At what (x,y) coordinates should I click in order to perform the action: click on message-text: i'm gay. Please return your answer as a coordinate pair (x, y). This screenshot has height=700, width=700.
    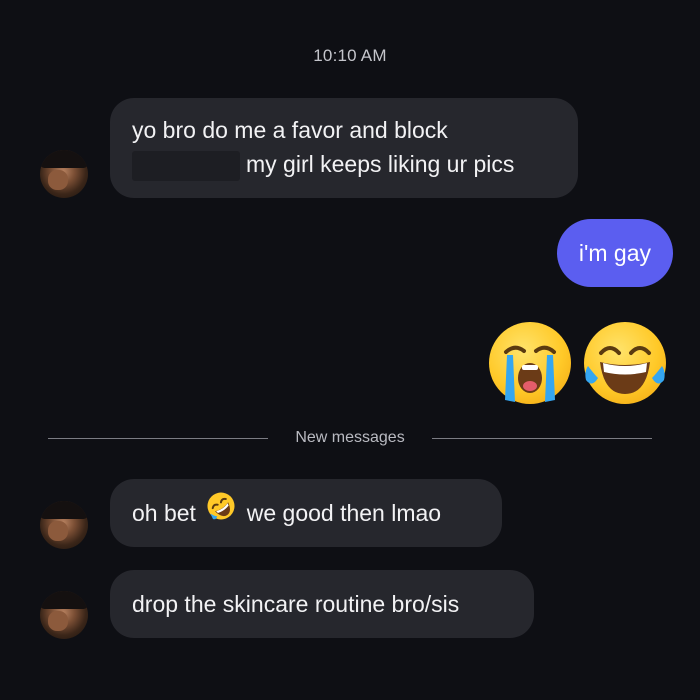
    Looking at the image, I should click on (614, 253).